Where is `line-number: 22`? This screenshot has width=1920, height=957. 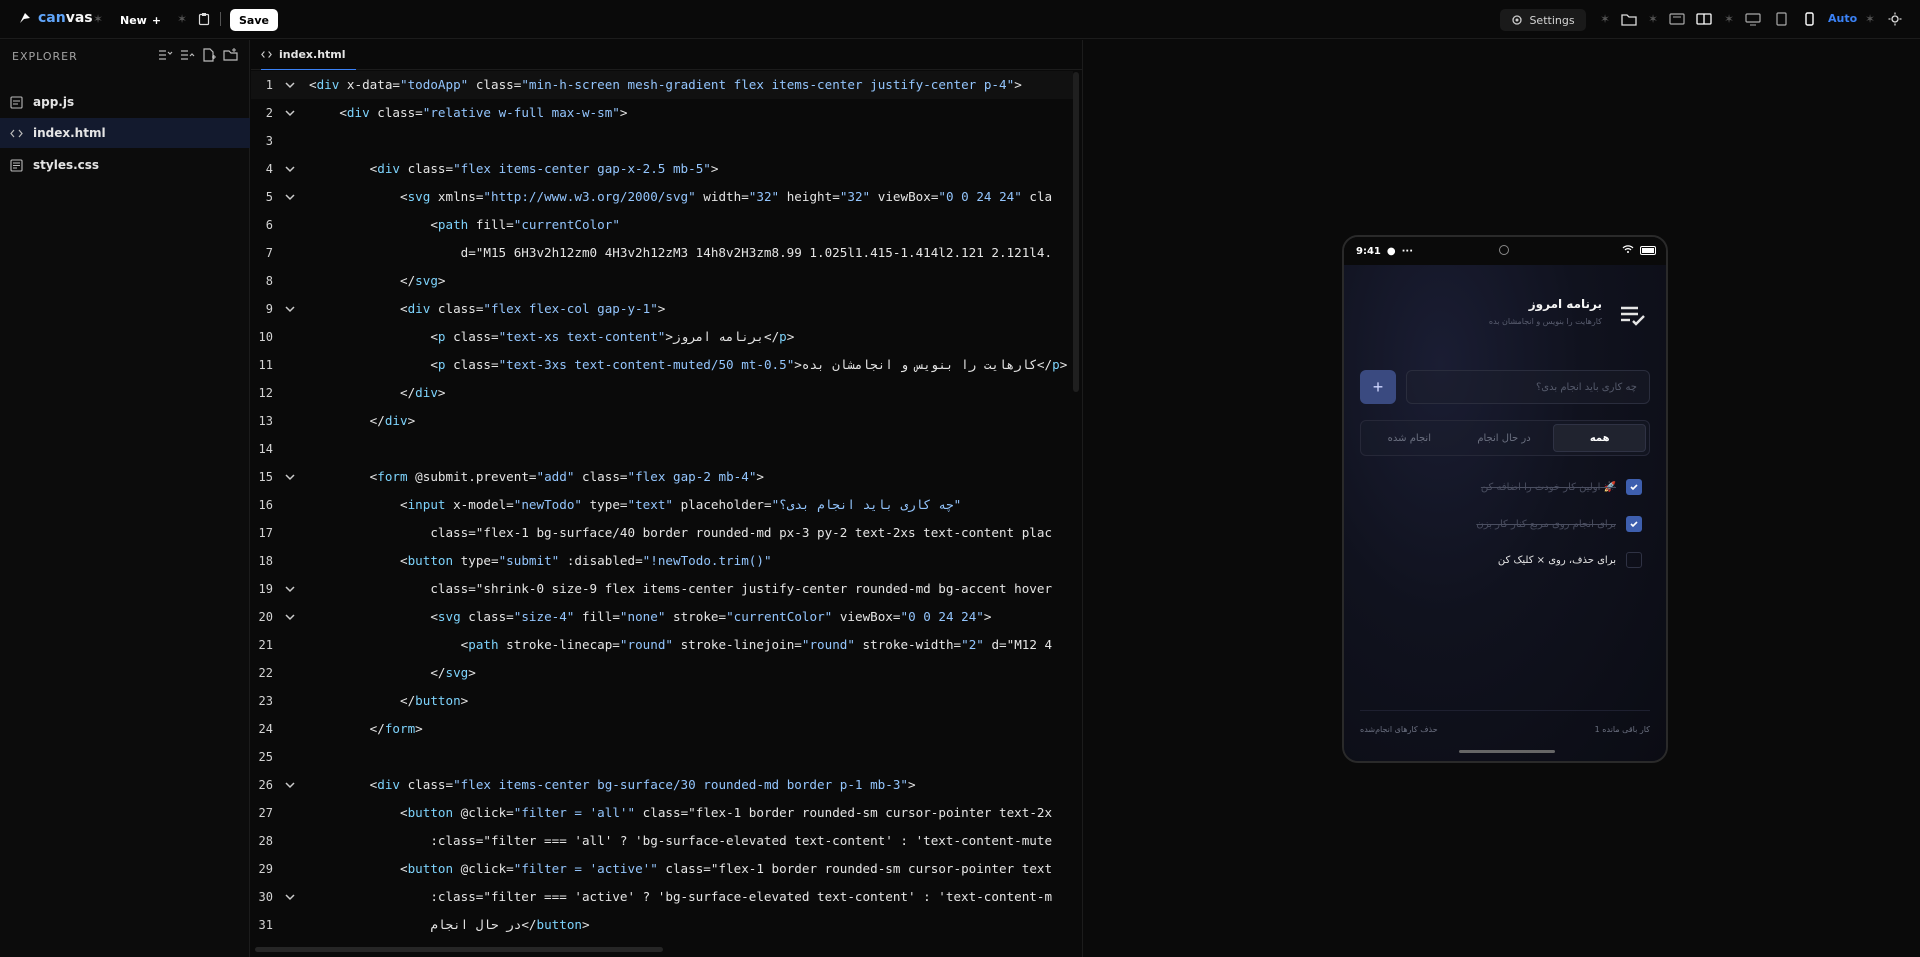 line-number: 22 is located at coordinates (265, 673).